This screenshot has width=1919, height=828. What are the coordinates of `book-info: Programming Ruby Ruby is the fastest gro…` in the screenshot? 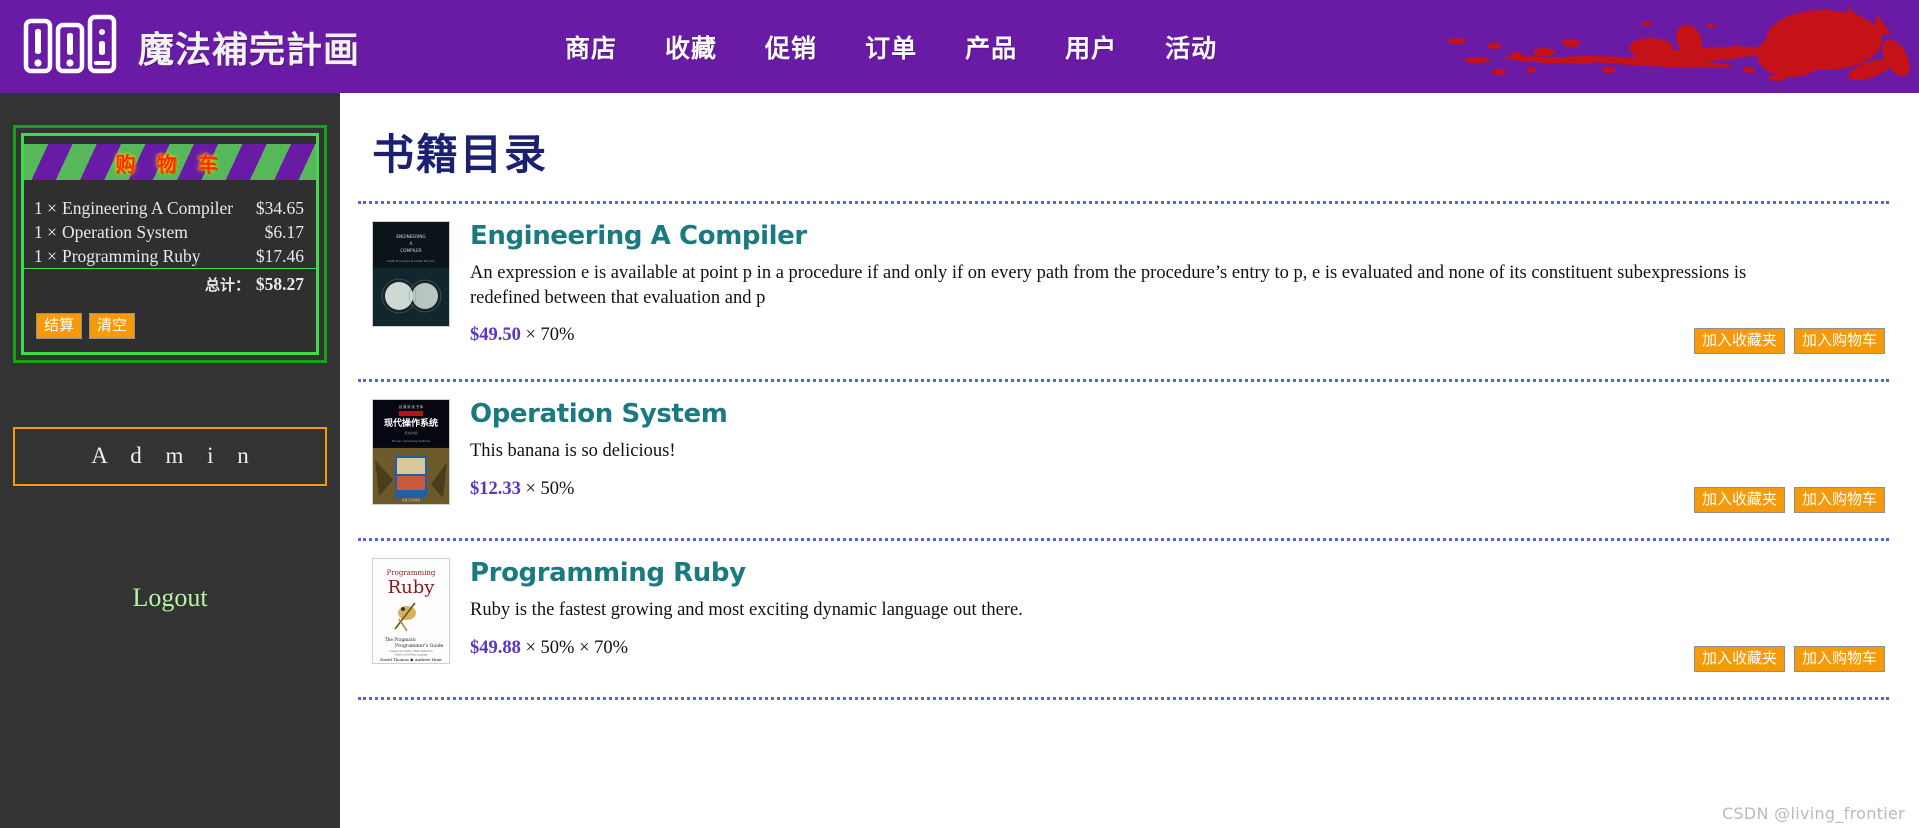 It's located at (1179, 611).